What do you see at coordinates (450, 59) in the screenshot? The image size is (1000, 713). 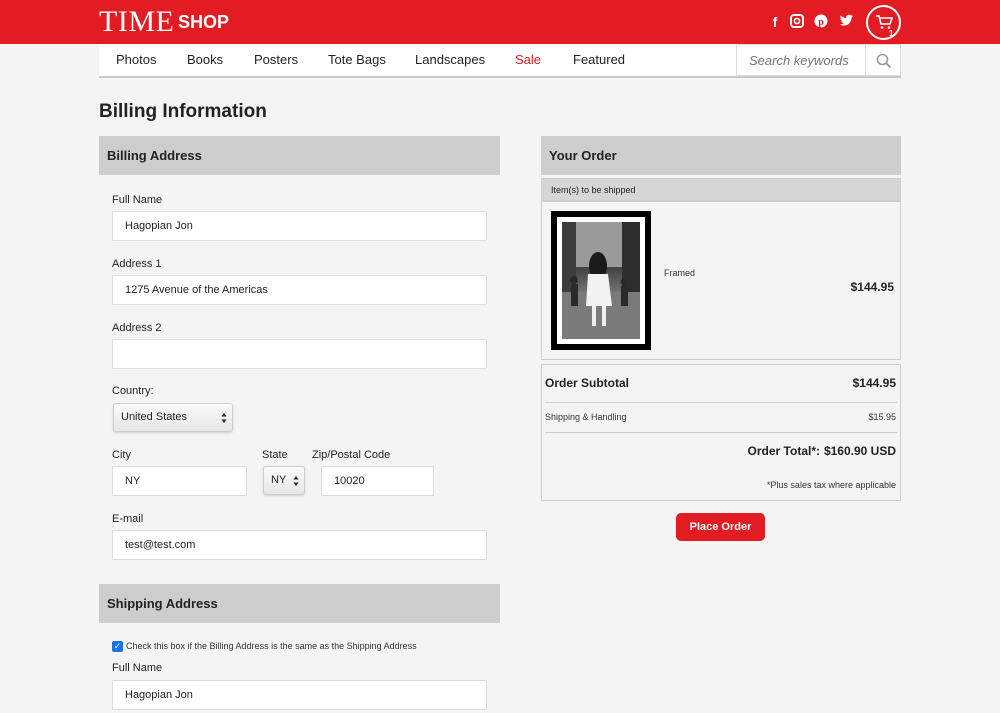 I see `nav-item-landscapes: Landscapes` at bounding box center [450, 59].